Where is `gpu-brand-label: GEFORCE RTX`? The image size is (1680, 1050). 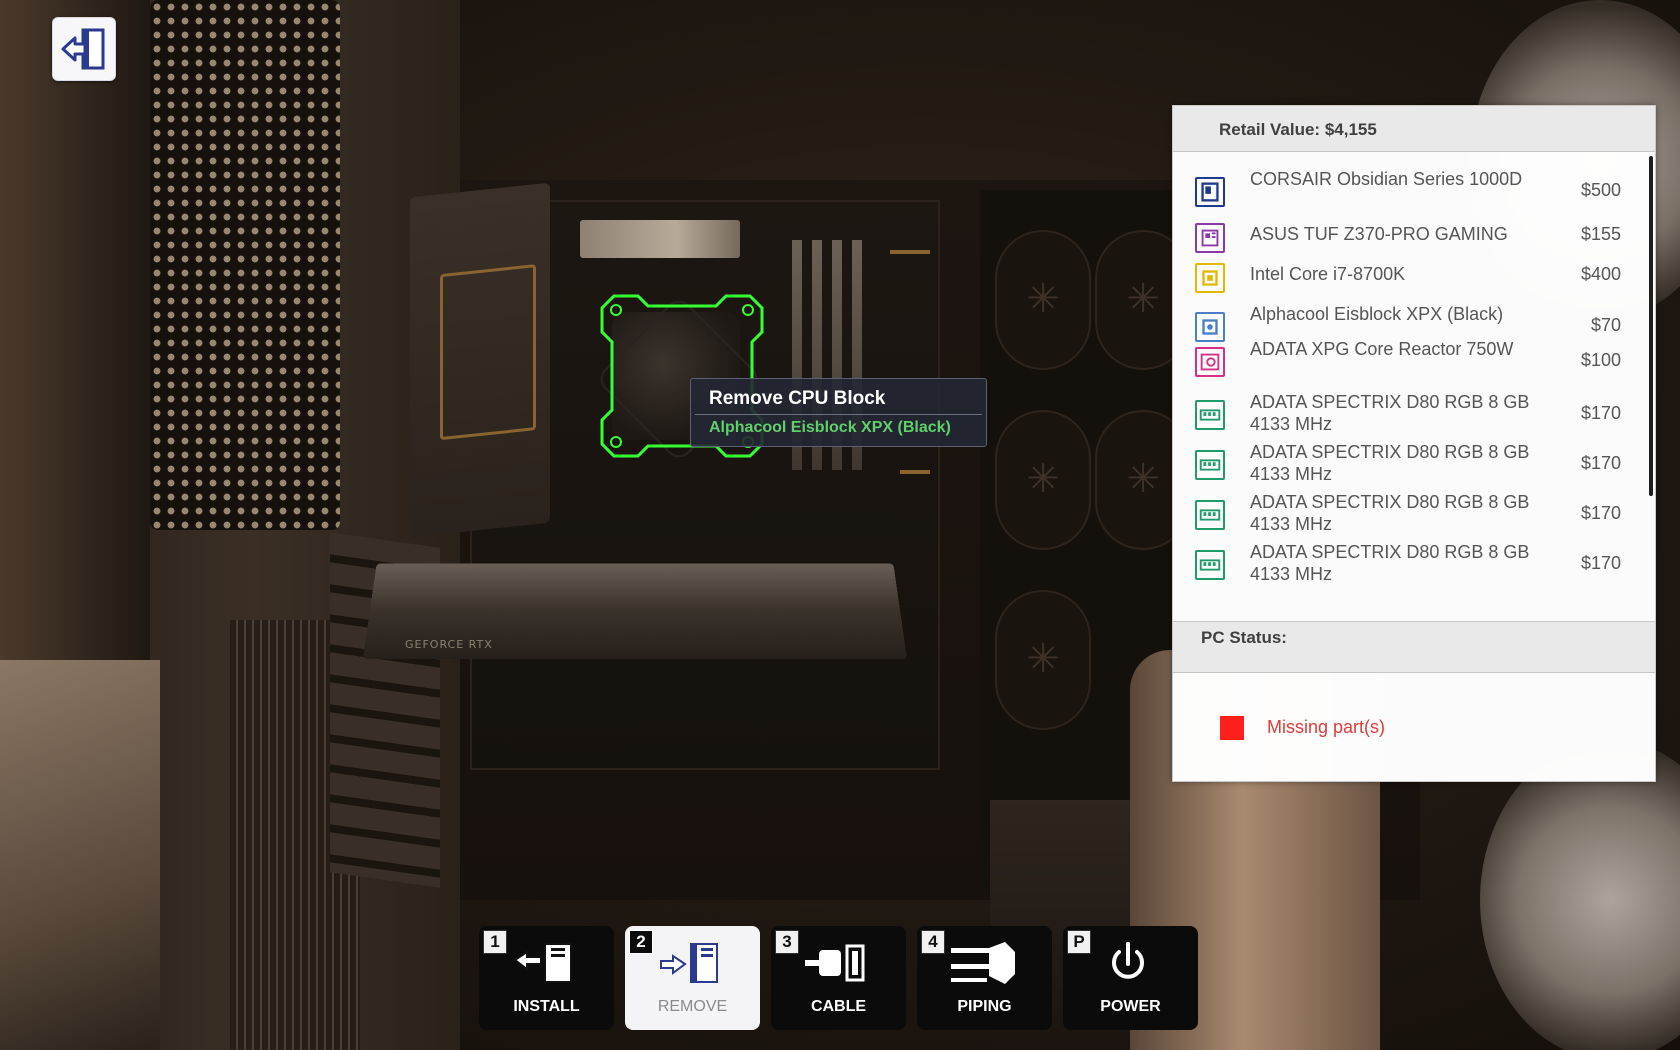
gpu-brand-label: GEFORCE RTX is located at coordinates (449, 644).